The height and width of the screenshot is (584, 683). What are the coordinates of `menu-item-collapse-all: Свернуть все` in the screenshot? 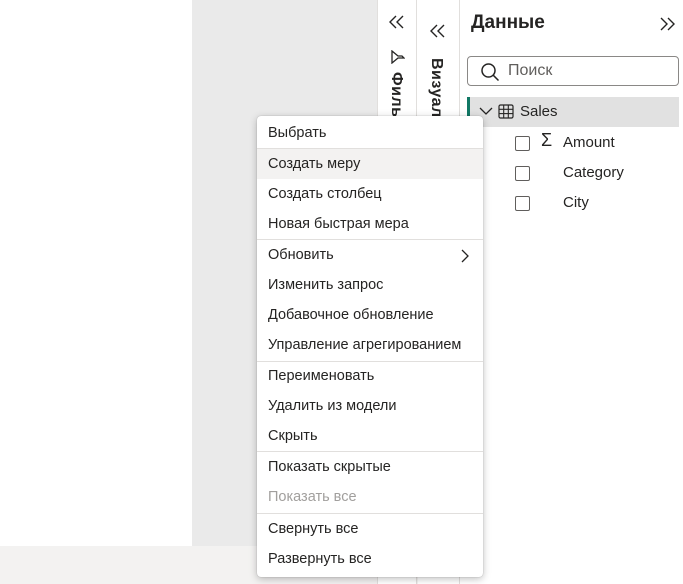 It's located at (370, 529).